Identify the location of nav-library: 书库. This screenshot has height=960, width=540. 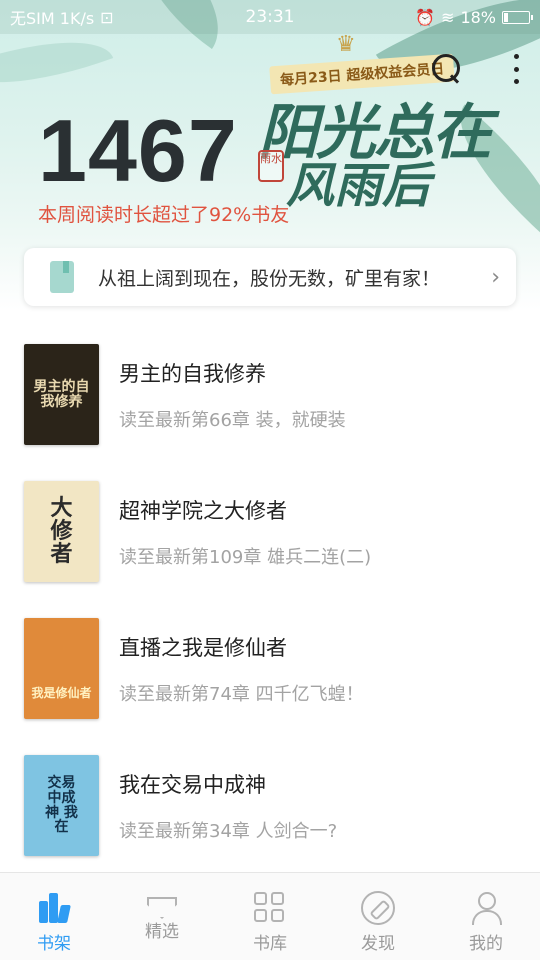
(270, 916).